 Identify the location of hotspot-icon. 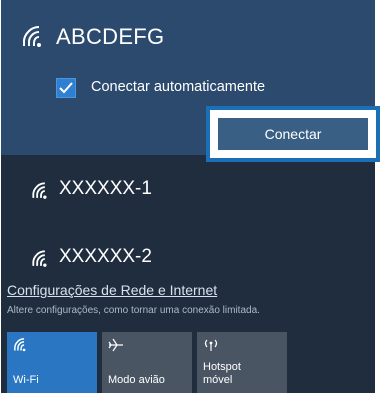
(211, 345).